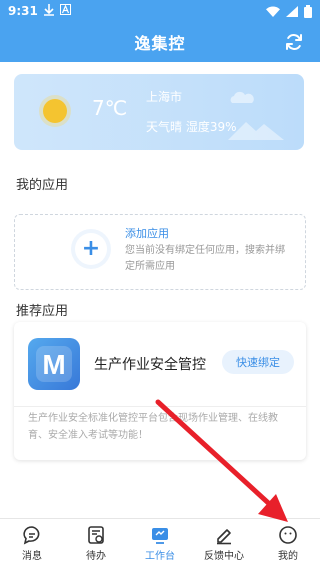 This screenshot has height=568, width=320. I want to click on nav-item-workbench: 工作台, so click(160, 543).